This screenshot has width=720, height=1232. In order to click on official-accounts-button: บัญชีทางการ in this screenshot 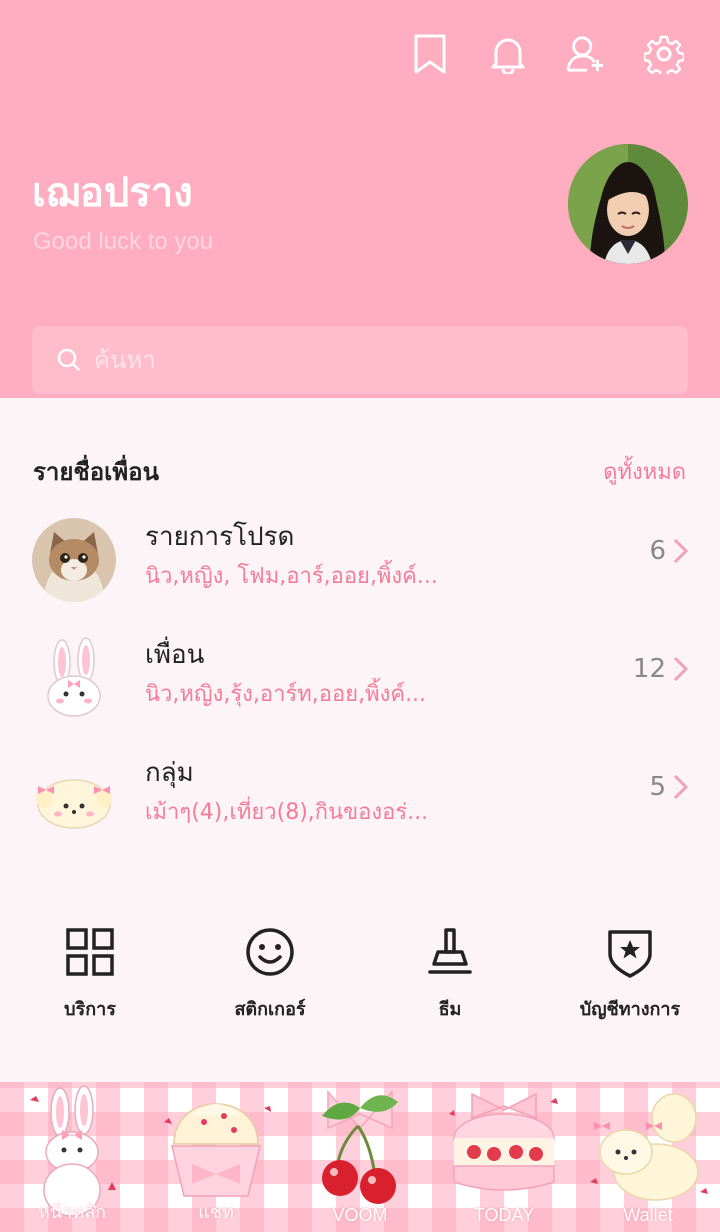, I will do `click(630, 973)`.